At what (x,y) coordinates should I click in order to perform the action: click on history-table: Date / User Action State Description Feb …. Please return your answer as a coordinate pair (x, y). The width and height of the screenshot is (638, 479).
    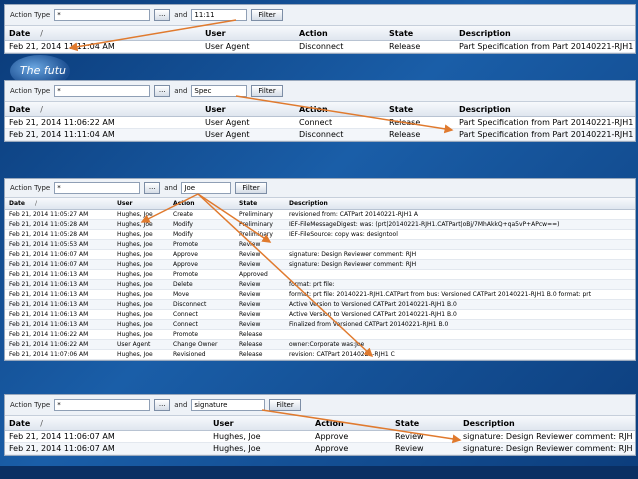
    Looking at the image, I should click on (320, 435).